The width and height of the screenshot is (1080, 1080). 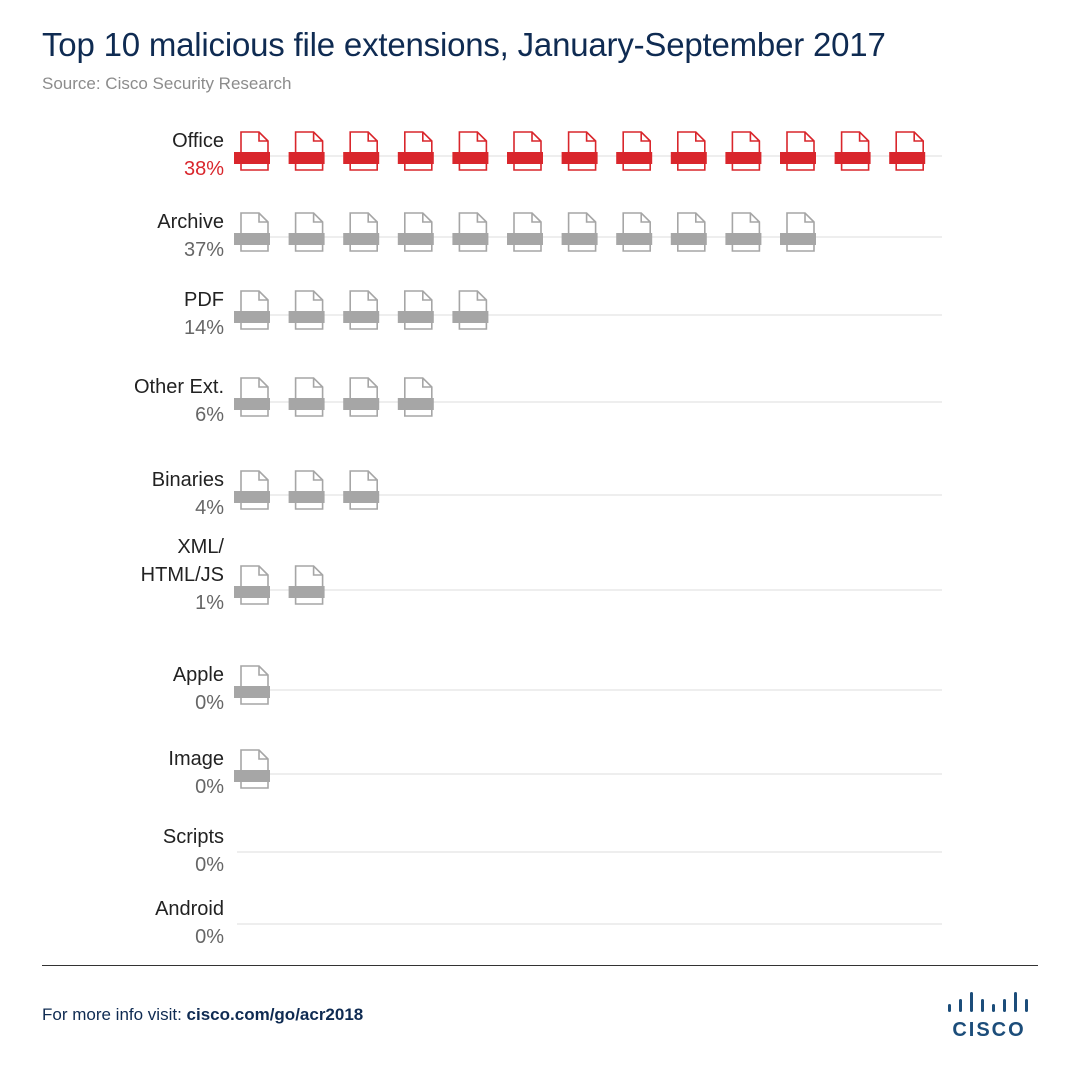 What do you see at coordinates (988, 1029) in the screenshot?
I see `cisco-wordmark: CISCO` at bounding box center [988, 1029].